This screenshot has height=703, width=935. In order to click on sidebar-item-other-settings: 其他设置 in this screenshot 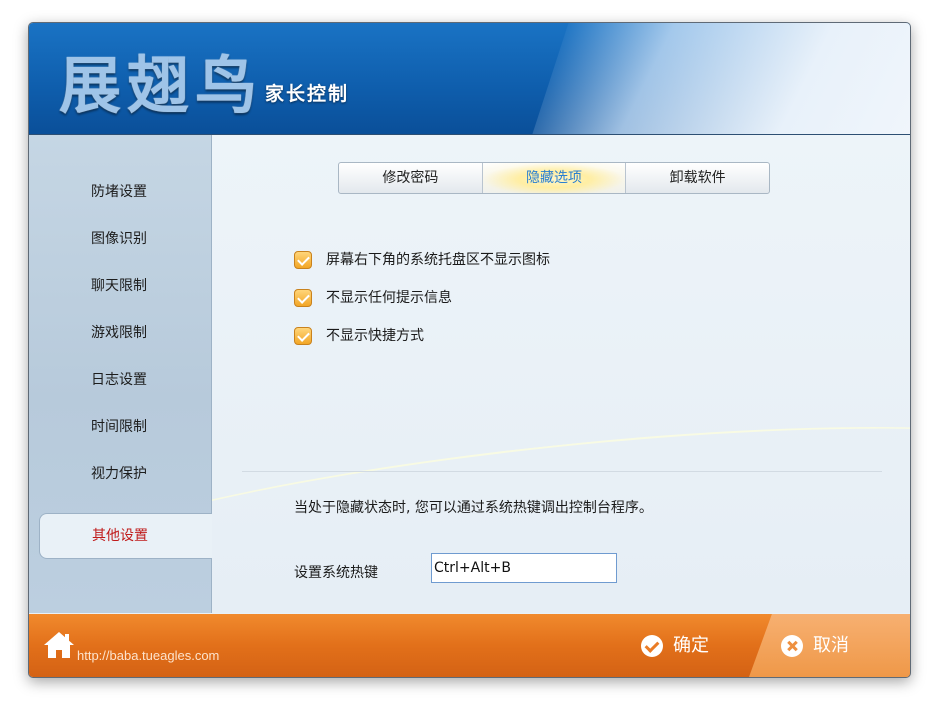, I will do `click(125, 536)`.